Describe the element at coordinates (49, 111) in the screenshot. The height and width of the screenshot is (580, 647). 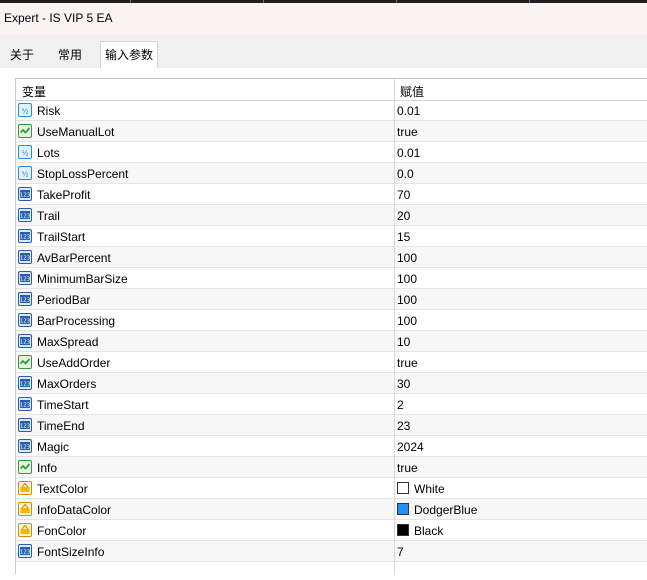
I see `param-name: Risk` at that location.